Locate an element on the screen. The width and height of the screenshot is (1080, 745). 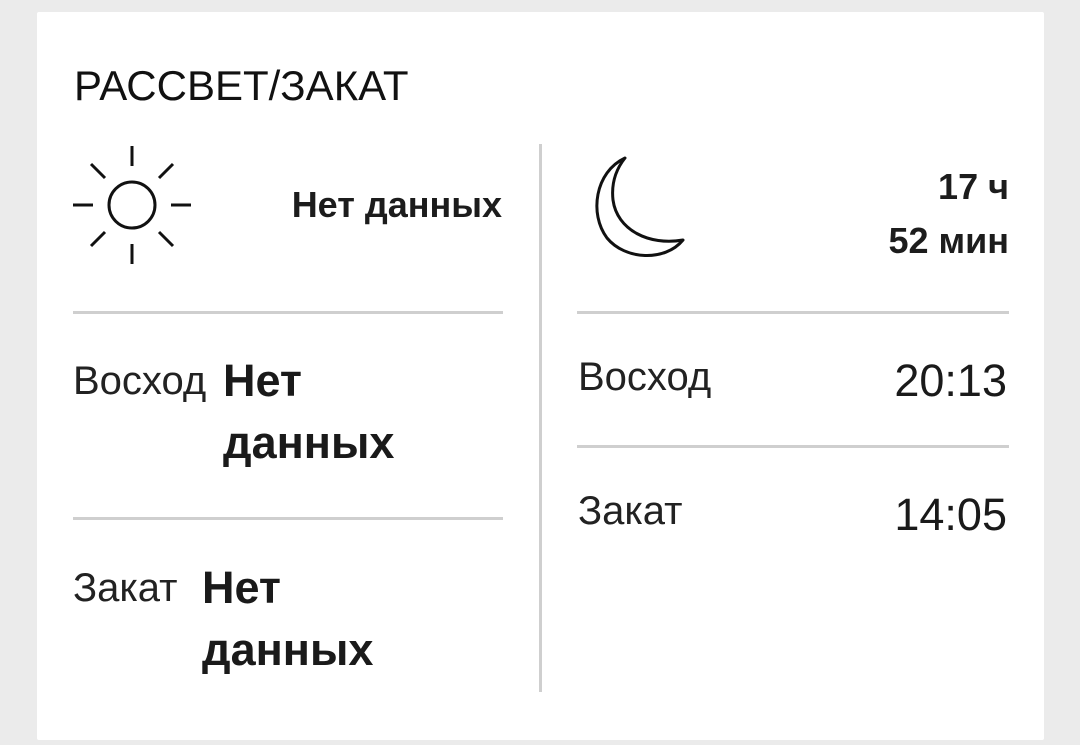
card-title: РАССВЕТ/ЗАКАТ is located at coordinates (241, 85).